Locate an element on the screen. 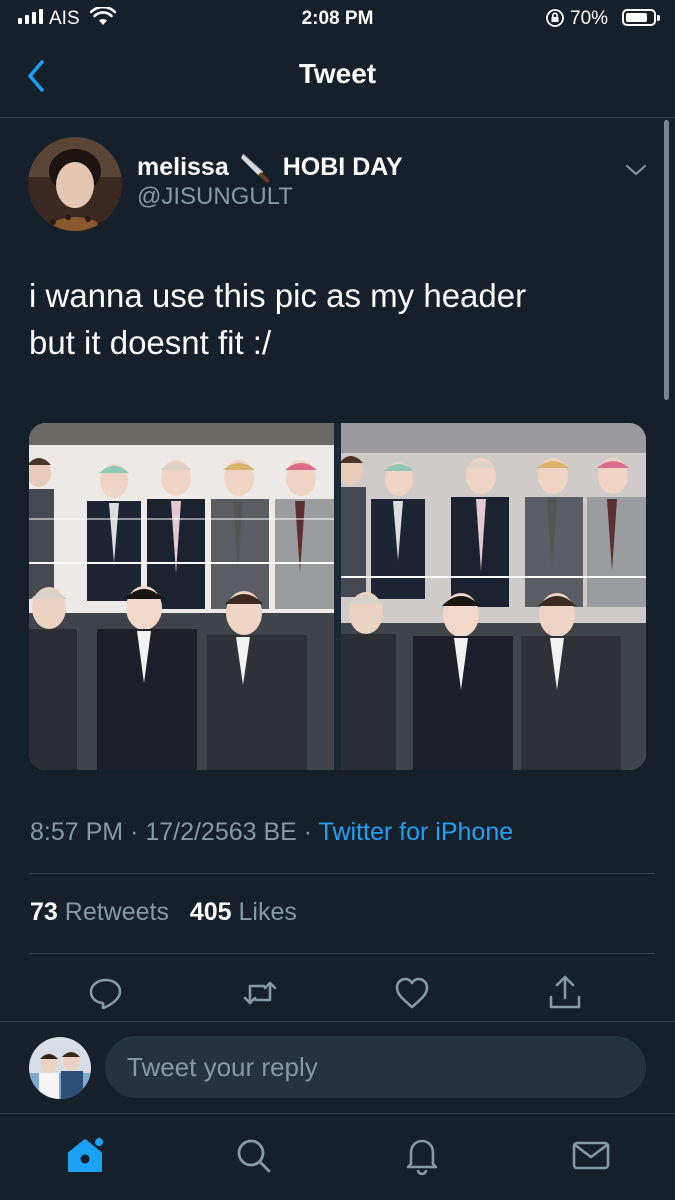 The image size is (675, 1200). messages-icon is located at coordinates (591, 1155).